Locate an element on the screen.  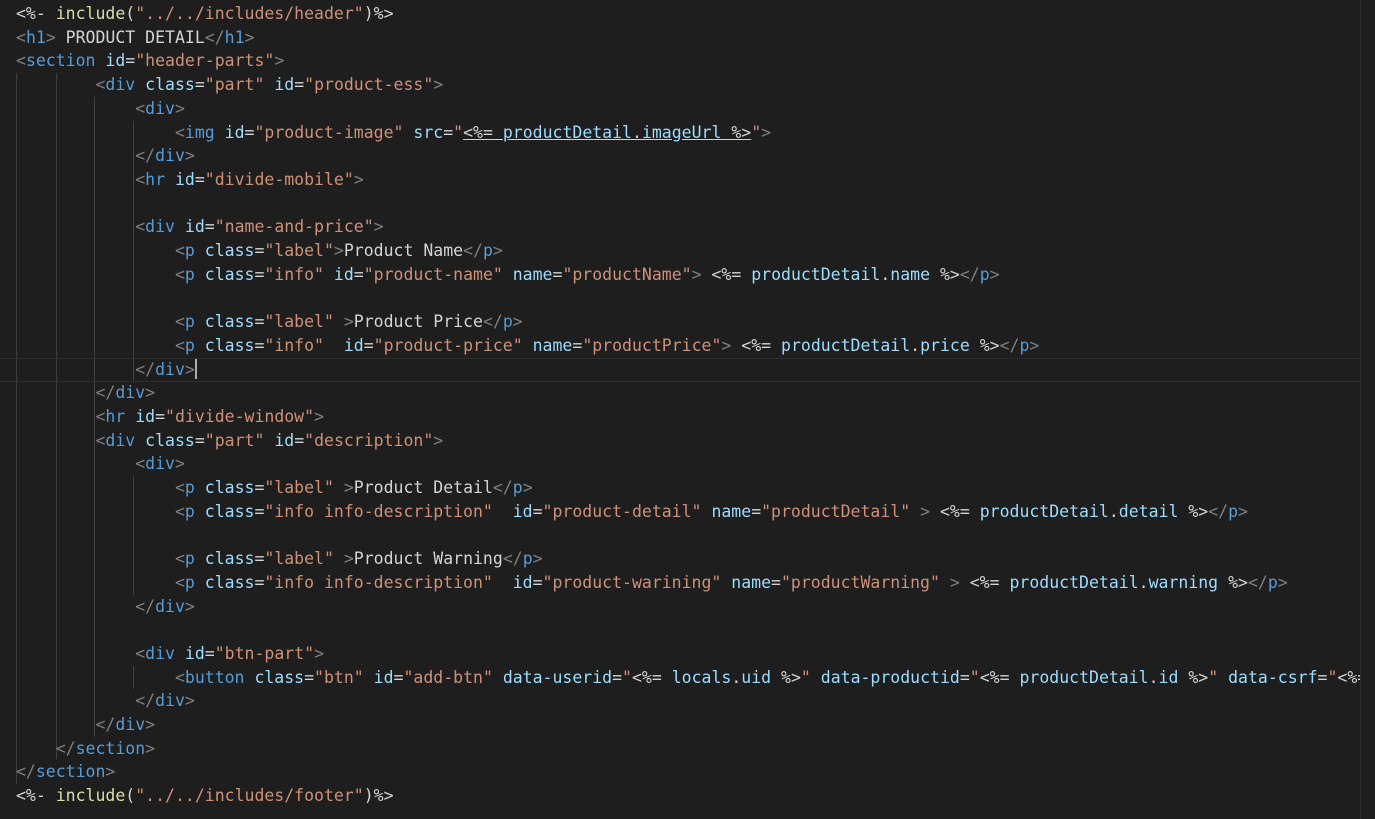
code-line: <%- include("../../includes/footer")%> is located at coordinates (205, 796).